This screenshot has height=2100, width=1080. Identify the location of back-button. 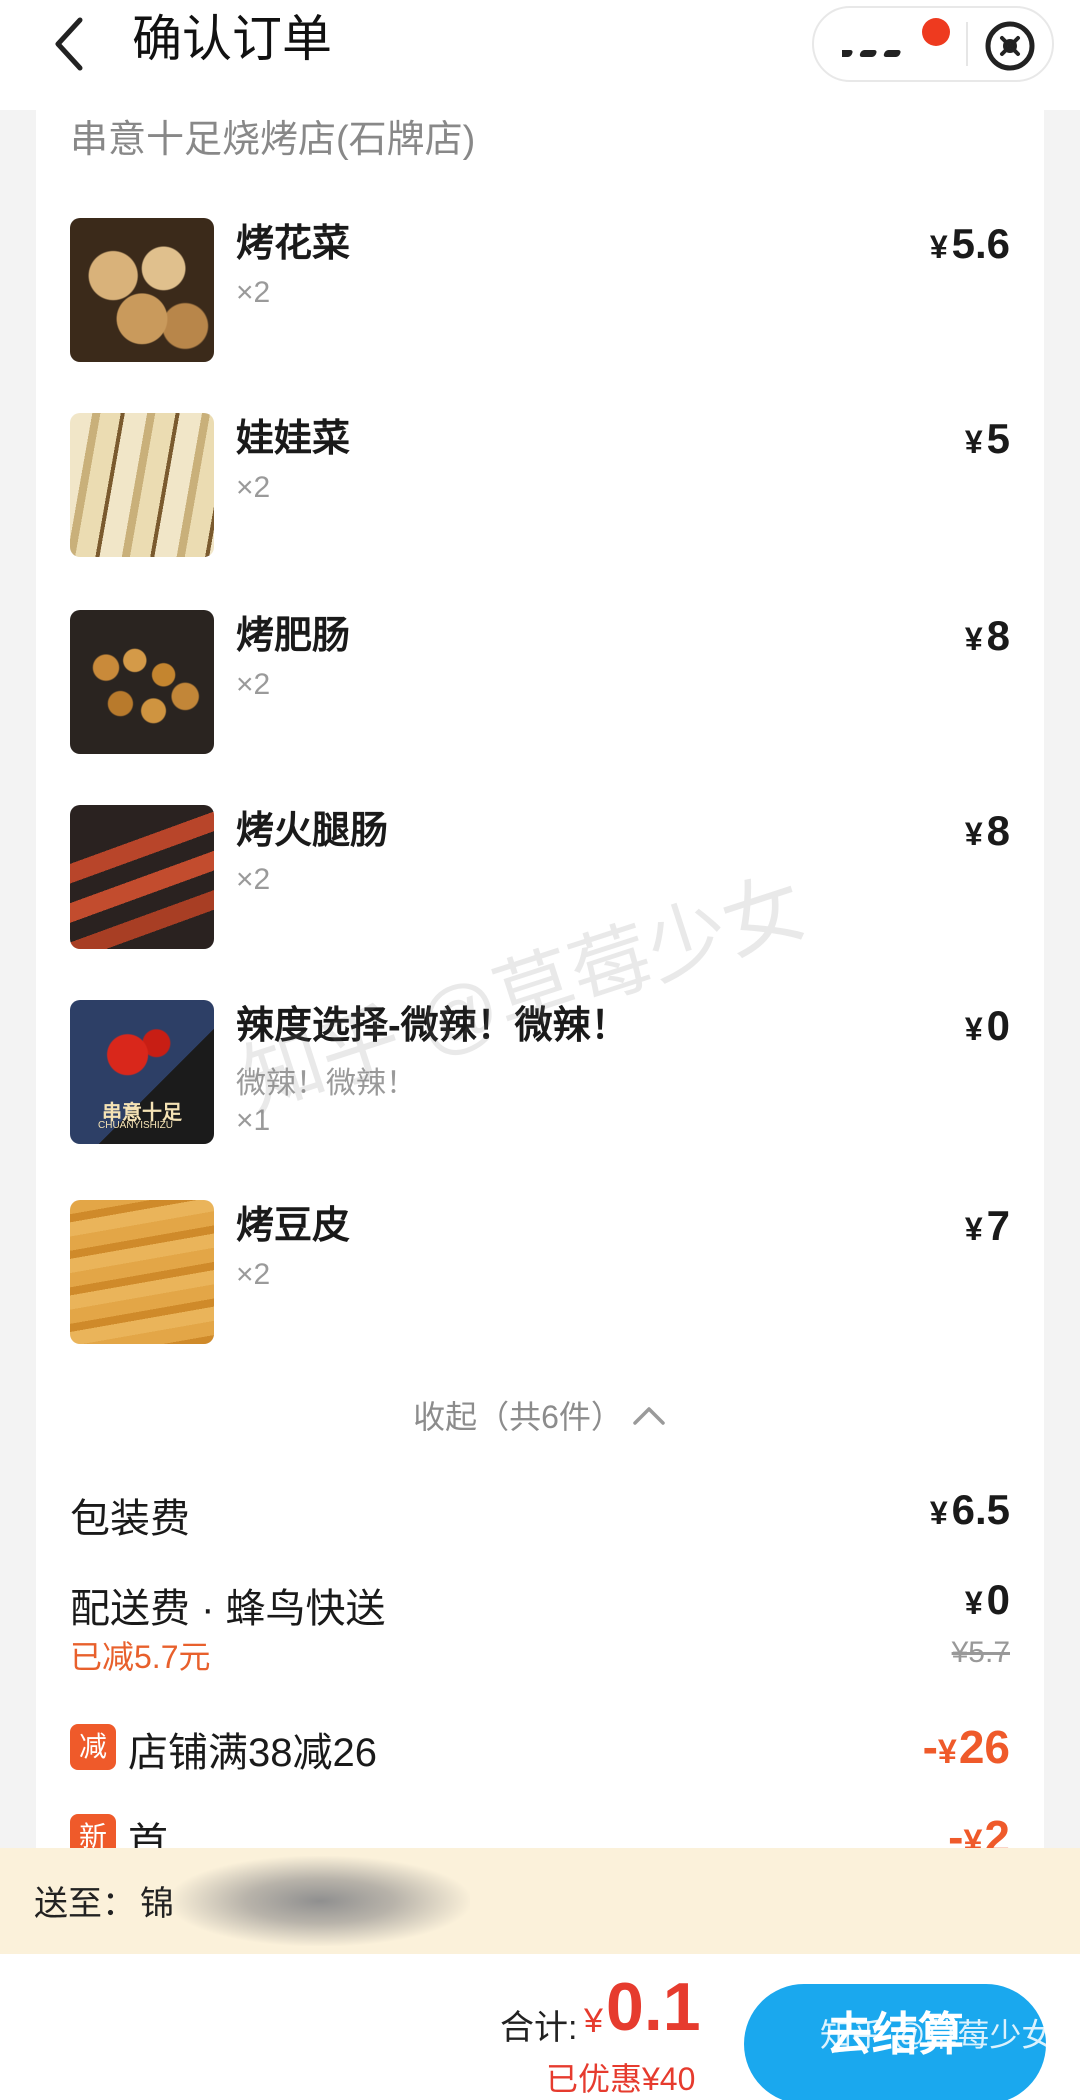
(70, 44).